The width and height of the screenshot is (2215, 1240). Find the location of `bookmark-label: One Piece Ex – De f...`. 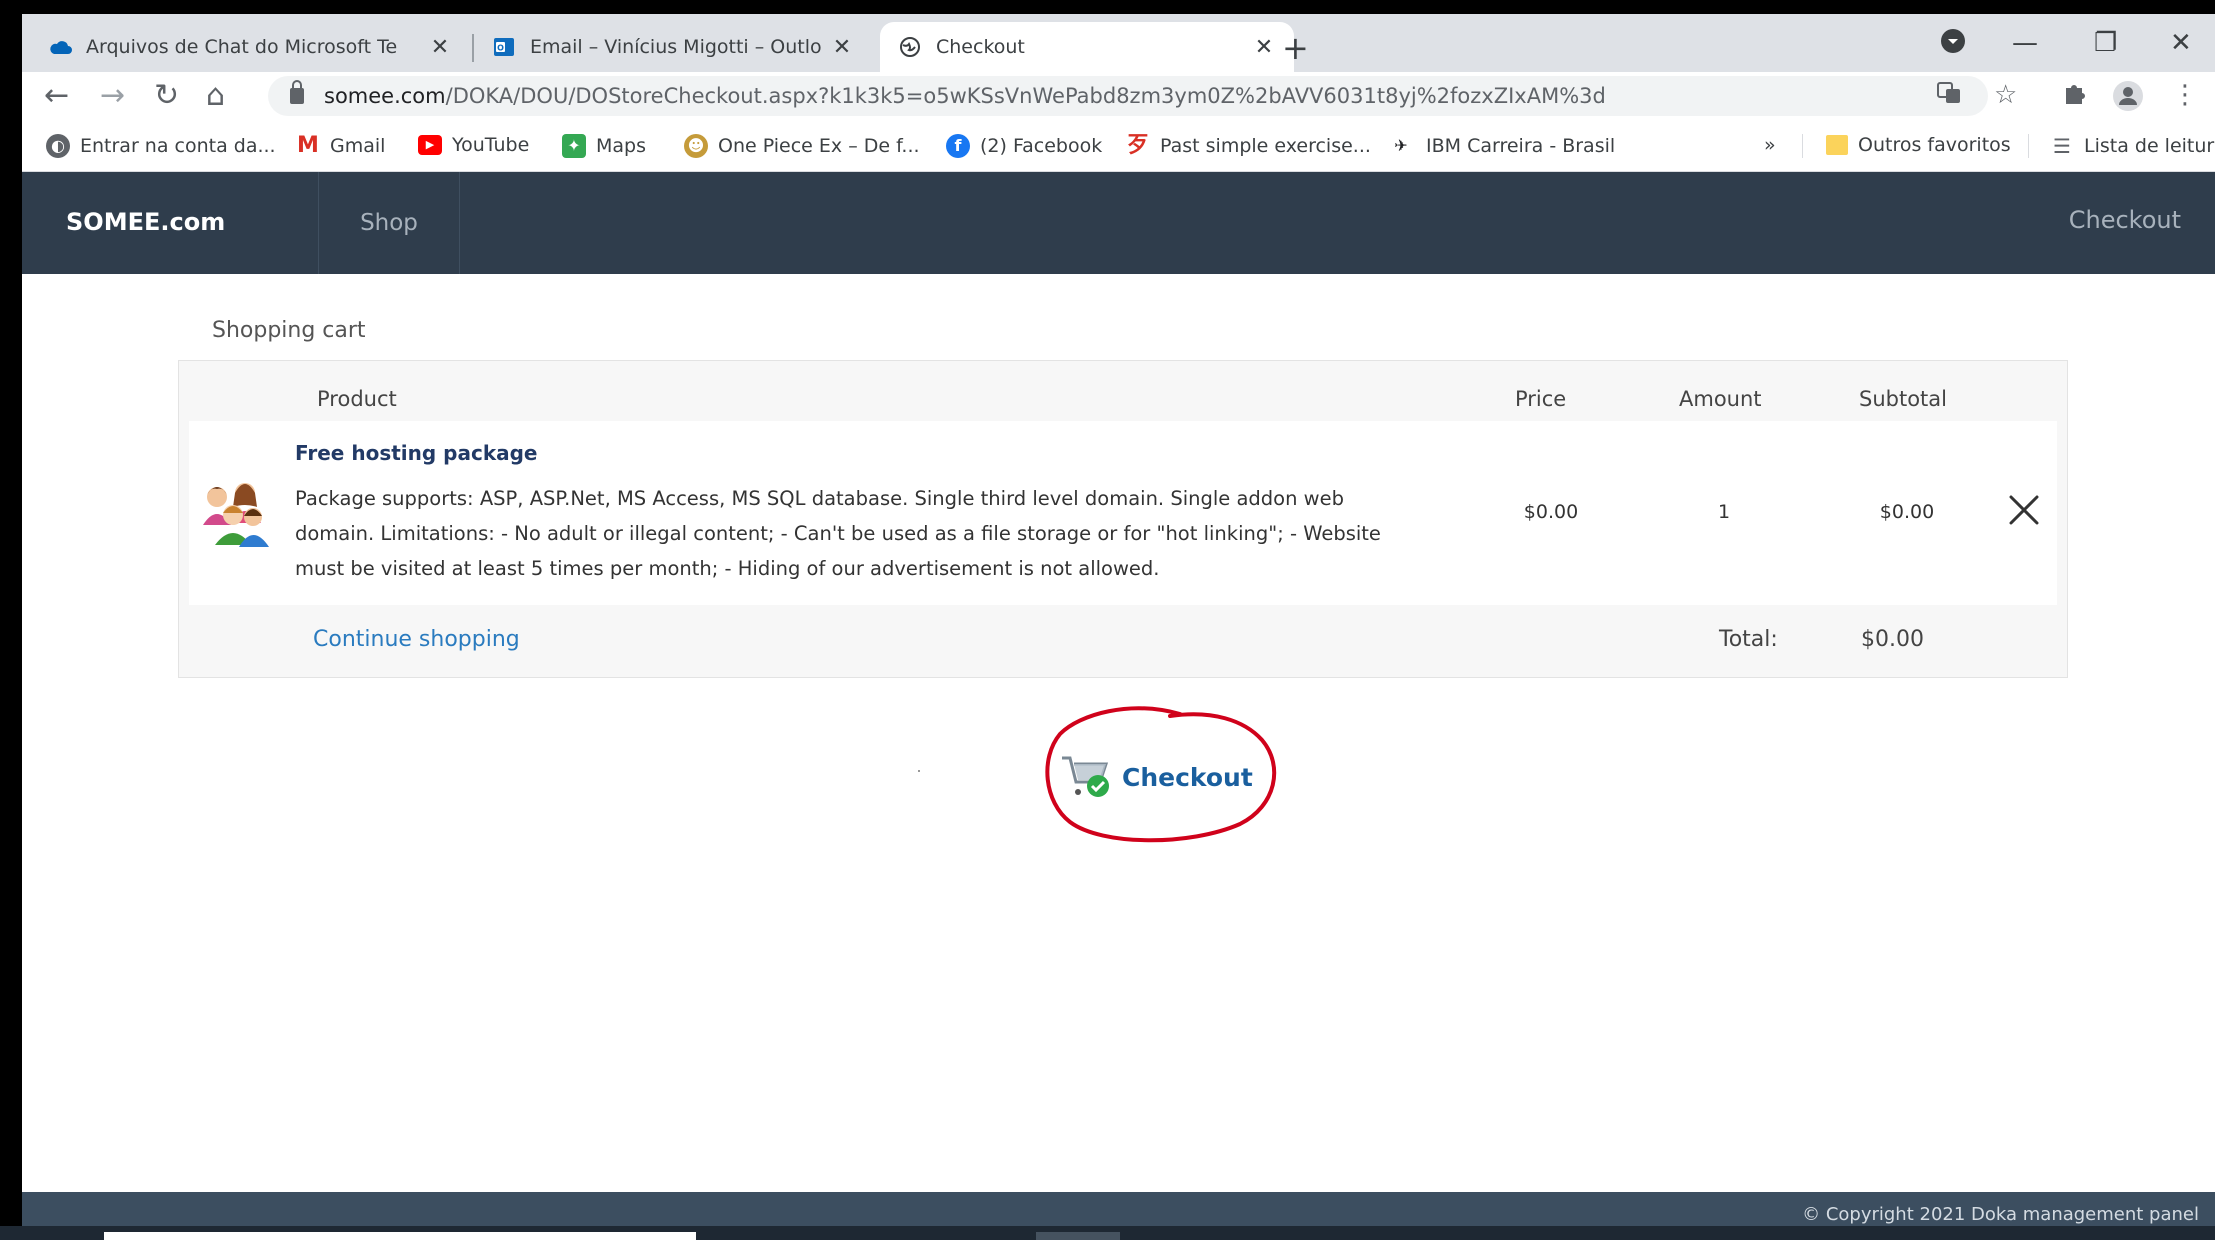

bookmark-label: One Piece Ex – De f... is located at coordinates (819, 146).